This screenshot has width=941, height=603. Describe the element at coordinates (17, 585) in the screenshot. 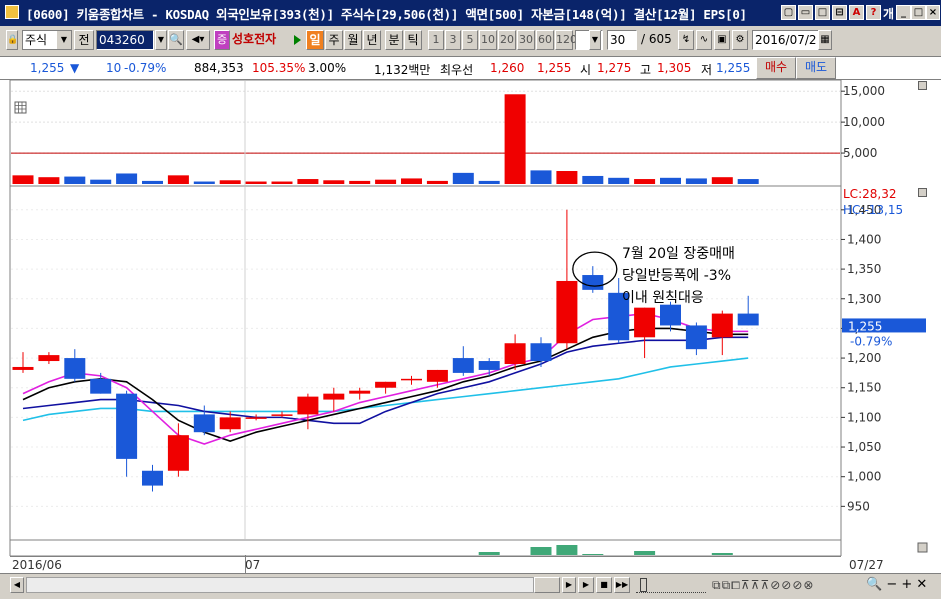

I see `scroll-left-icon: ◀` at that location.